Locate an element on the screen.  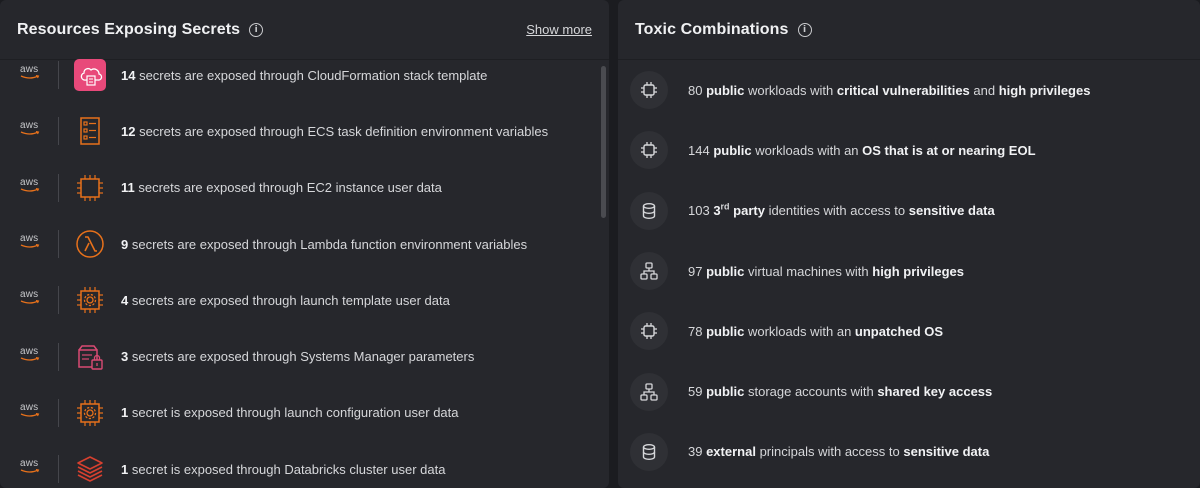
systems-manager-icon is located at coordinates (90, 357).